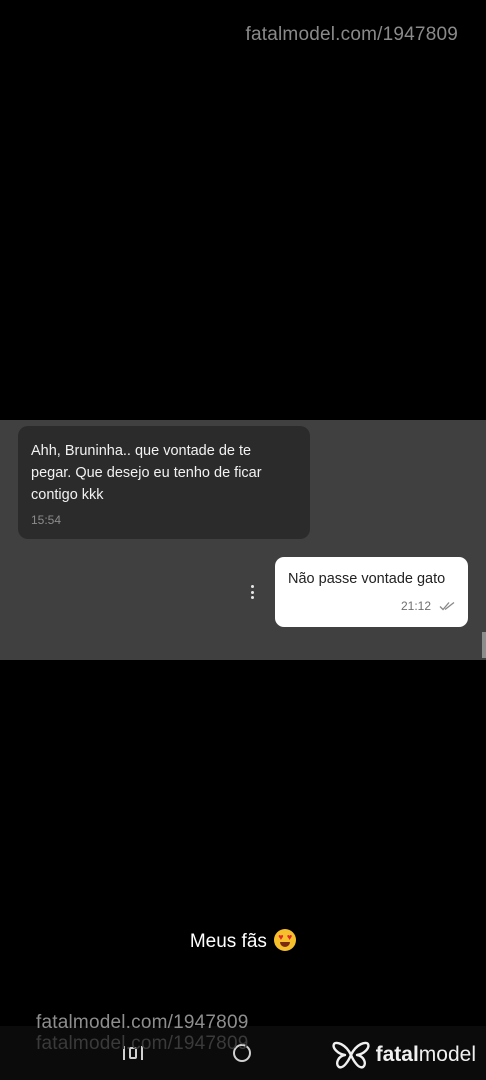  Describe the element at coordinates (371, 592) in the screenshot. I see `outgoing-message-bubble: Não passe vontade gato 21:12` at that location.